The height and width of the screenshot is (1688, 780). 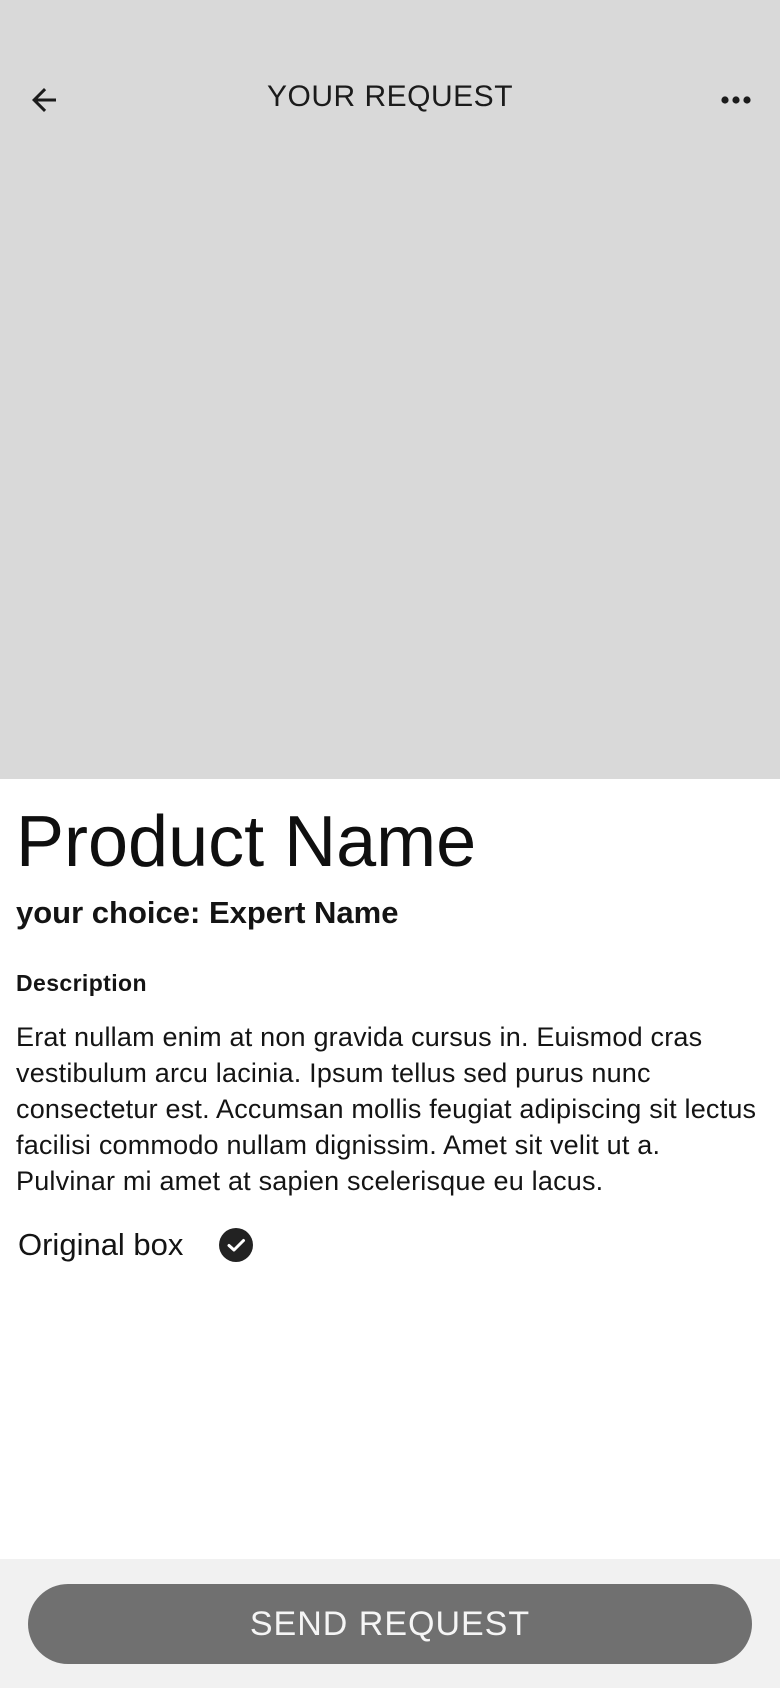 I want to click on original-box-row: Original box, so click(x=390, y=1245).